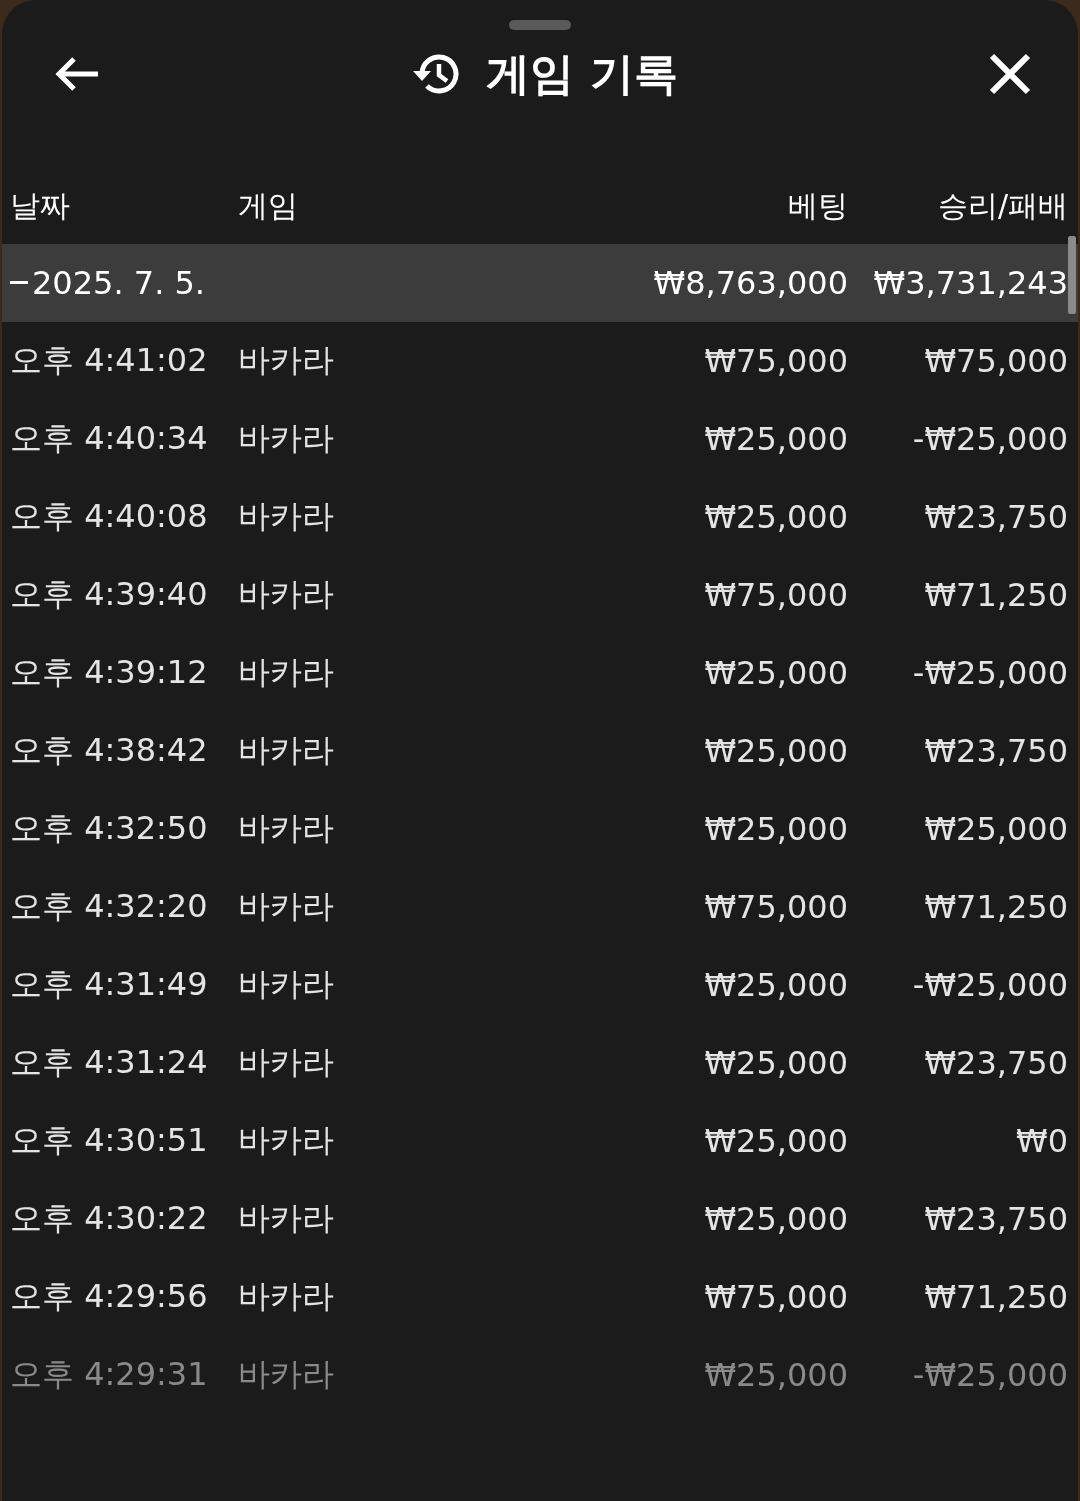  What do you see at coordinates (817, 205) in the screenshot?
I see `column-header: 베팅` at bounding box center [817, 205].